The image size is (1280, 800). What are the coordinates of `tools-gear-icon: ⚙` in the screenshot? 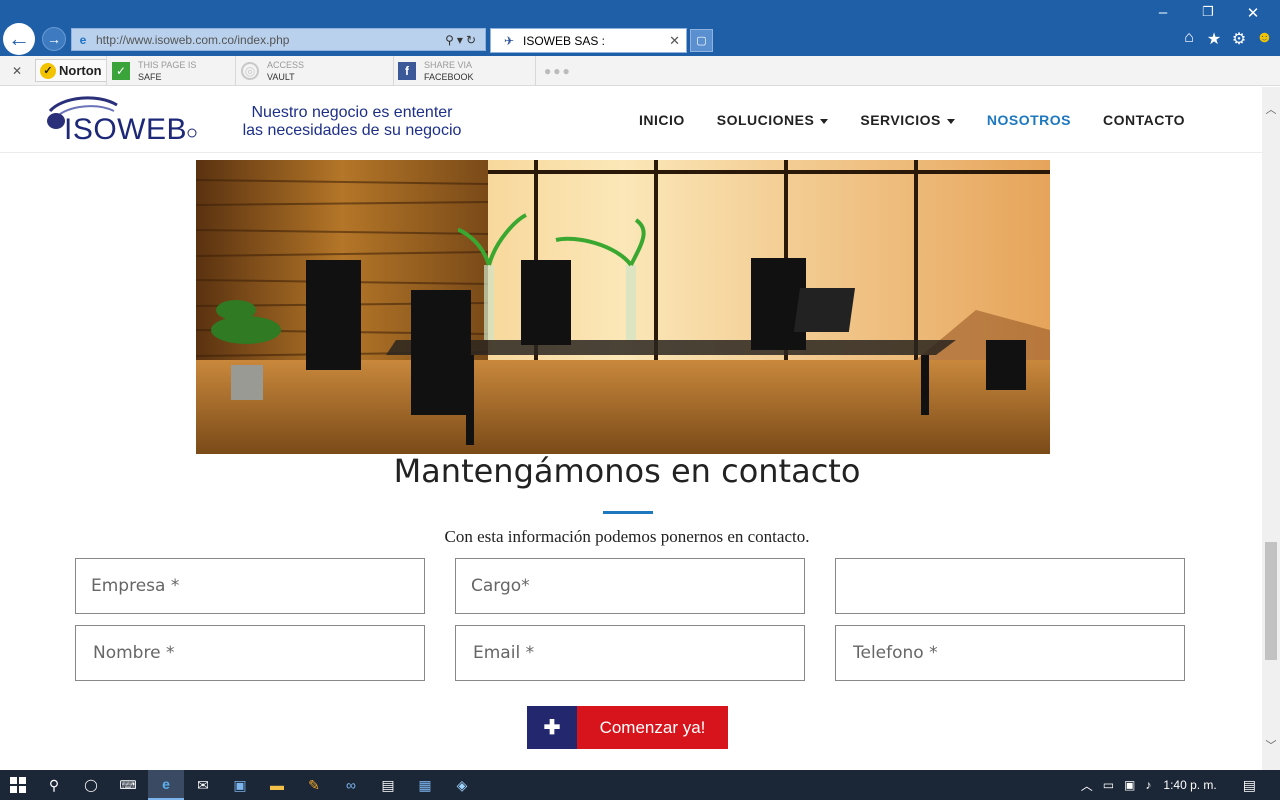 It's located at (1239, 39).